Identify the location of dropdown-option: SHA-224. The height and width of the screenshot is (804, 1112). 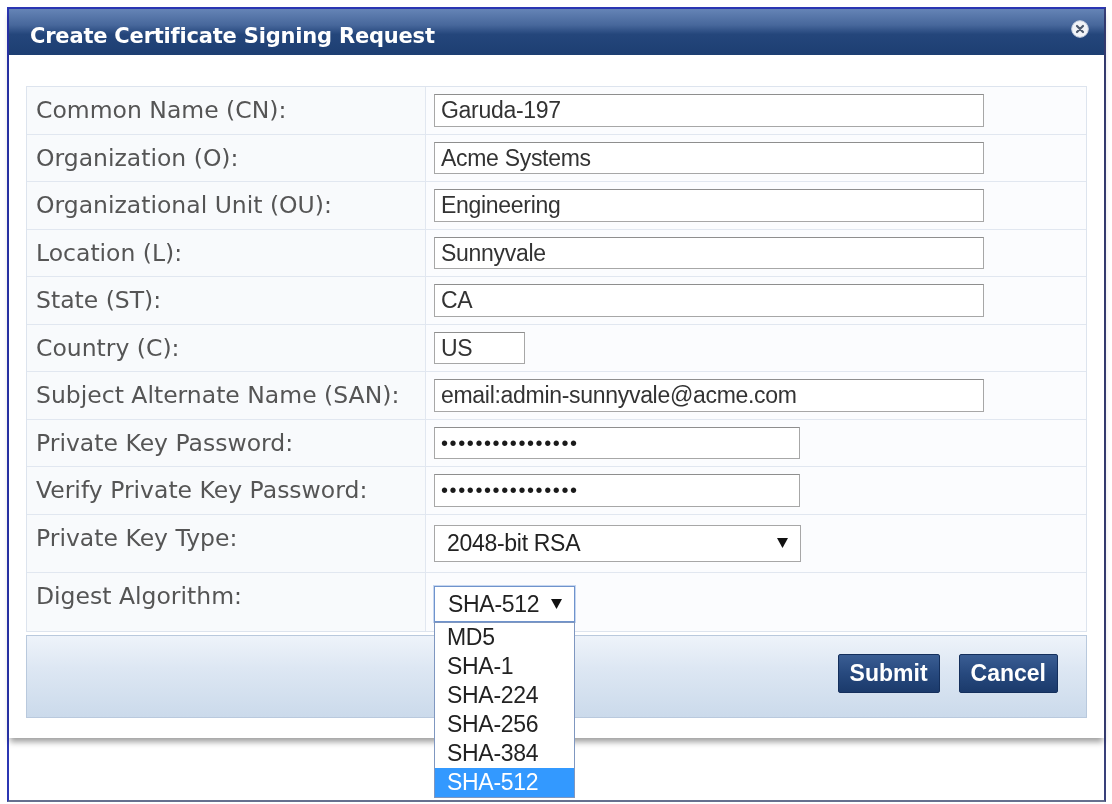
(505, 695).